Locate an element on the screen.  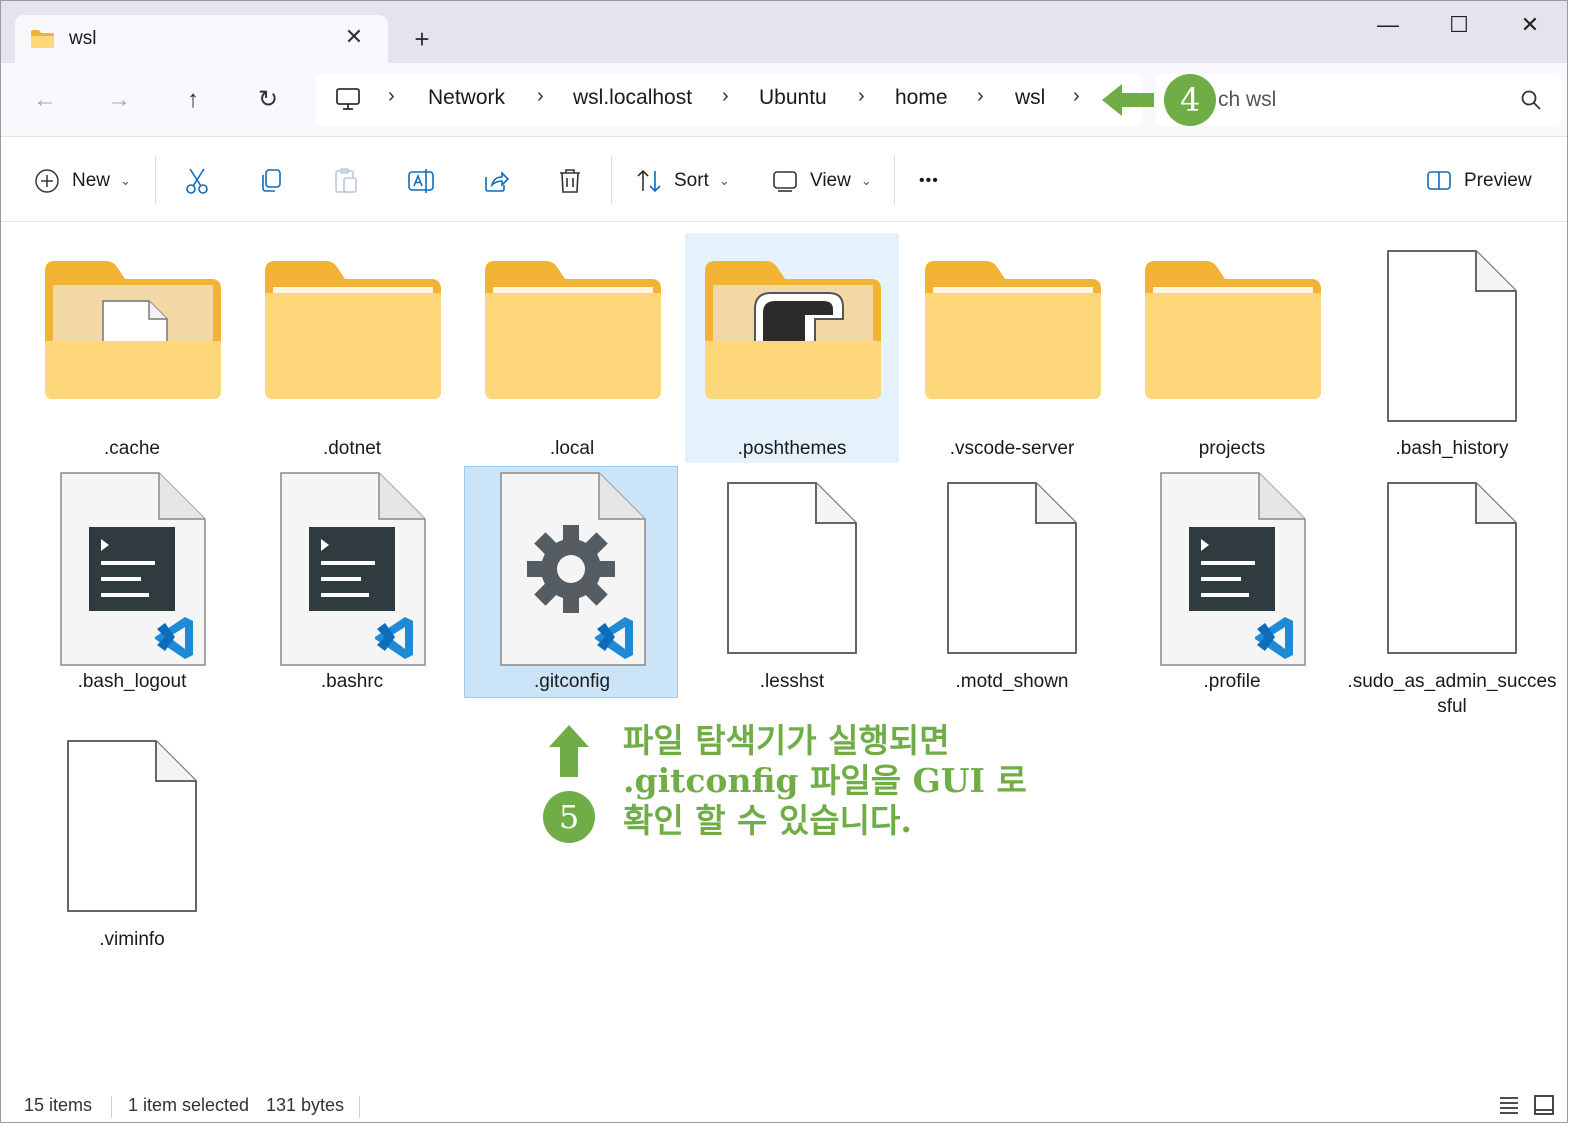
close-window-button: ✕ is located at coordinates (1530, 25).